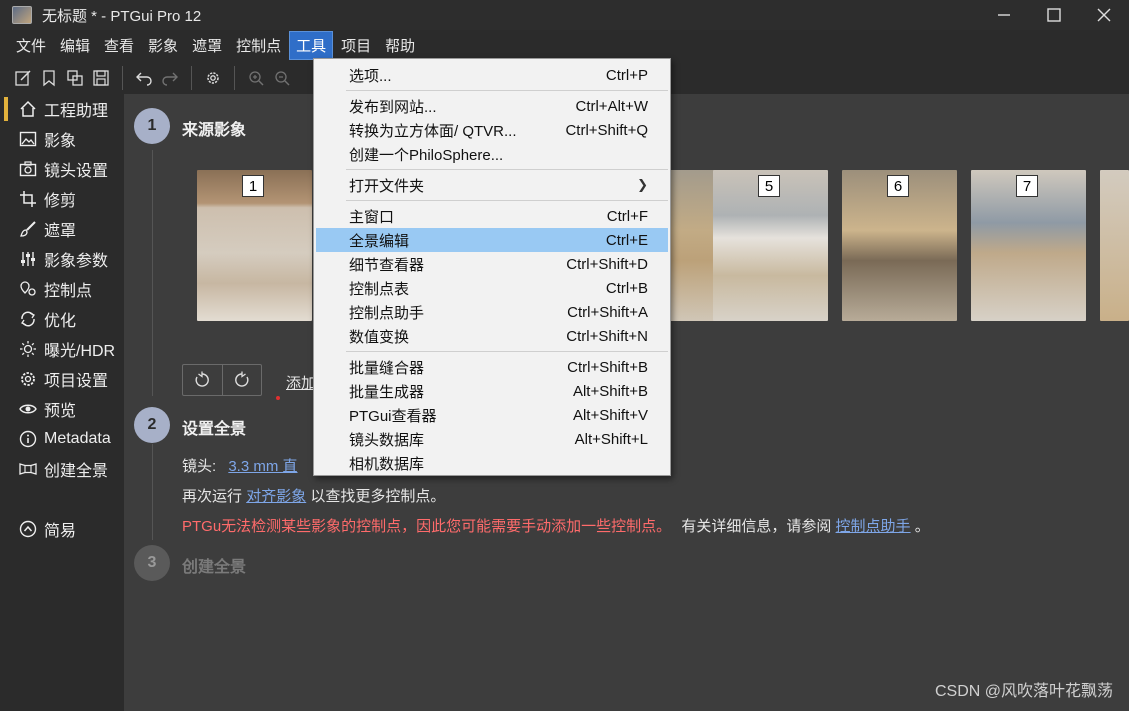  Describe the element at coordinates (626, 75) in the screenshot. I see `shortcut-label: Ctrl+P` at that location.